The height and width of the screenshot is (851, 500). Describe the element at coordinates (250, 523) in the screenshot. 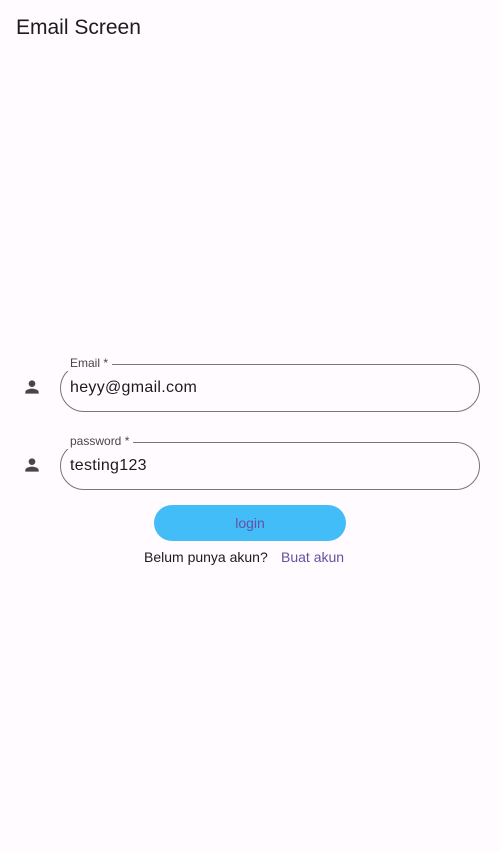

I see `login-button: login` at that location.